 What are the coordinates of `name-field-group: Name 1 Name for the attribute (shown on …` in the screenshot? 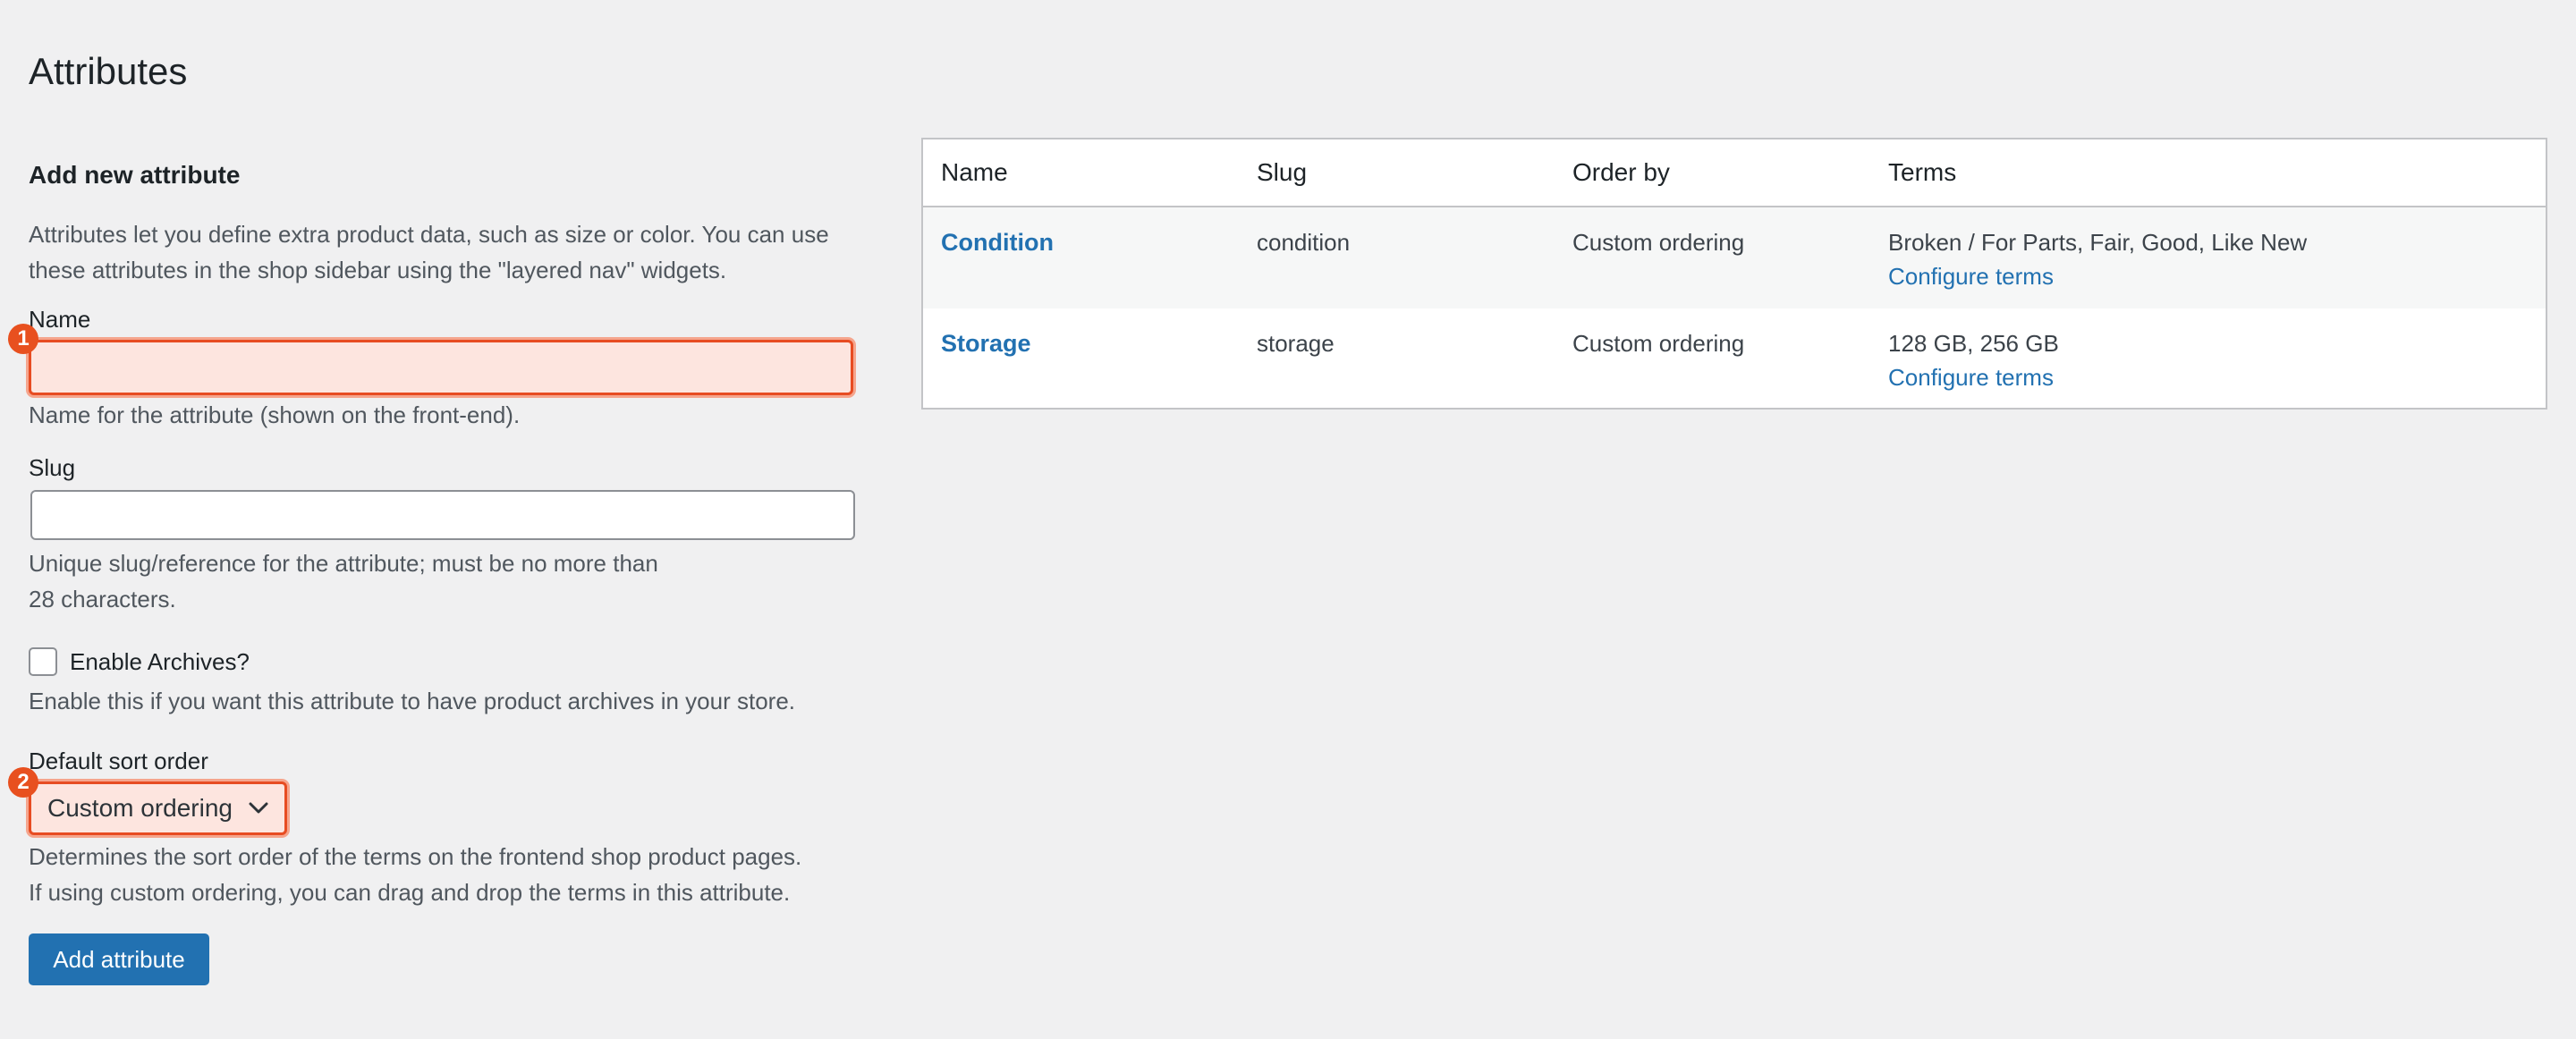 It's located at (443, 368).